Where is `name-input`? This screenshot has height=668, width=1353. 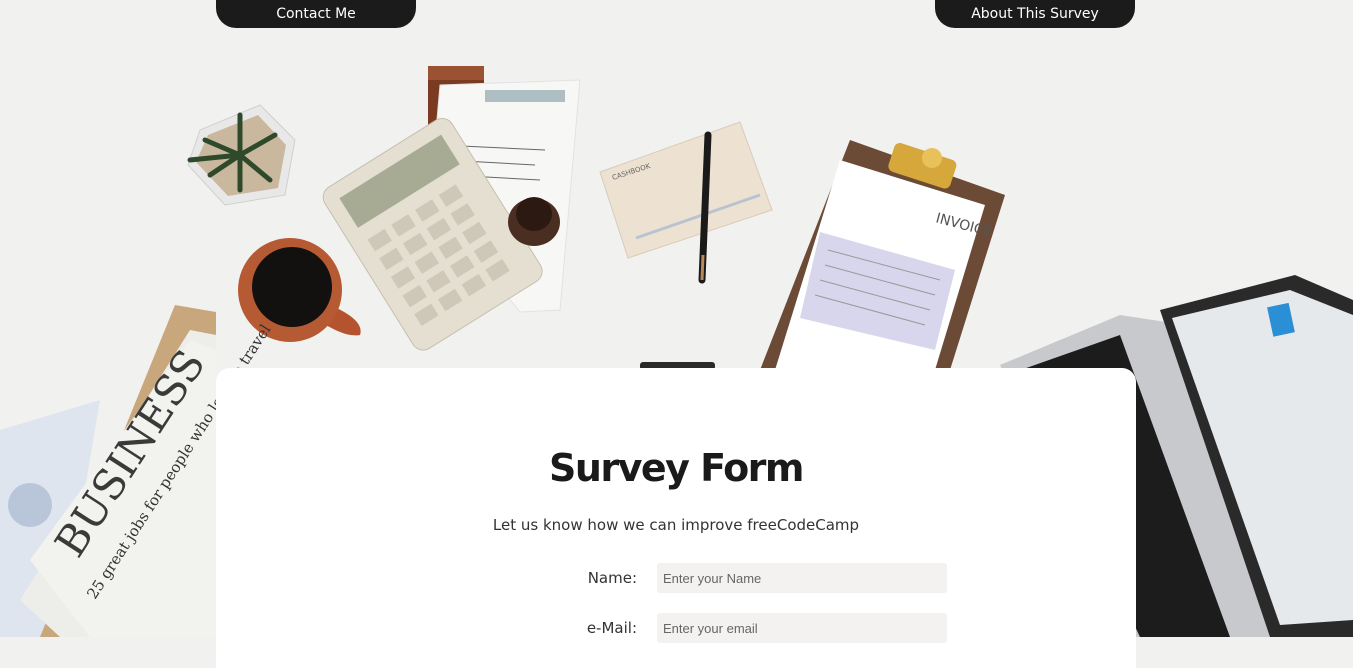
name-input is located at coordinates (802, 578).